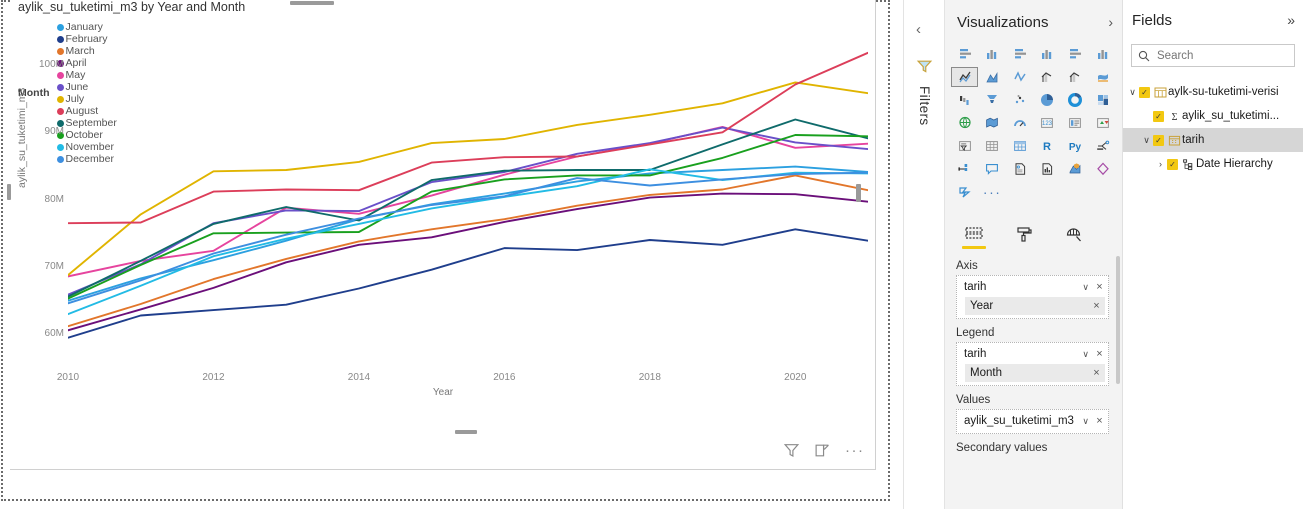  I want to click on 100-percent-stacked-column-chart-icon, so click(1102, 54).